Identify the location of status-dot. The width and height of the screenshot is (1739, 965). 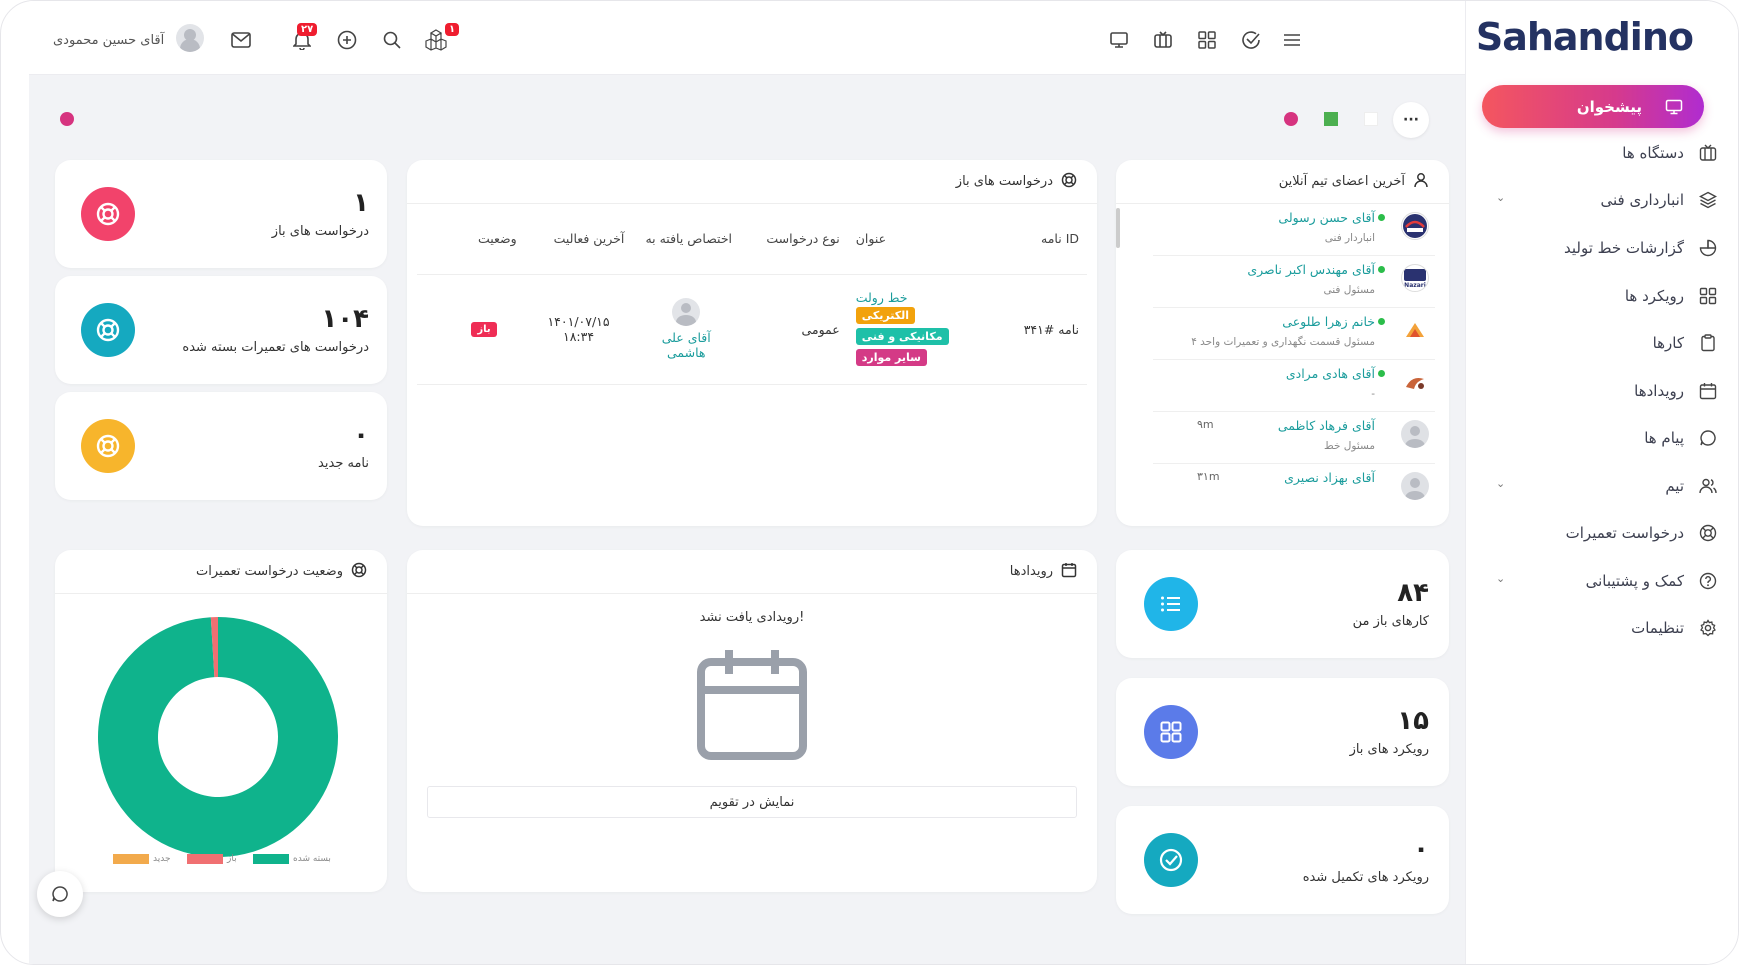
(67, 119).